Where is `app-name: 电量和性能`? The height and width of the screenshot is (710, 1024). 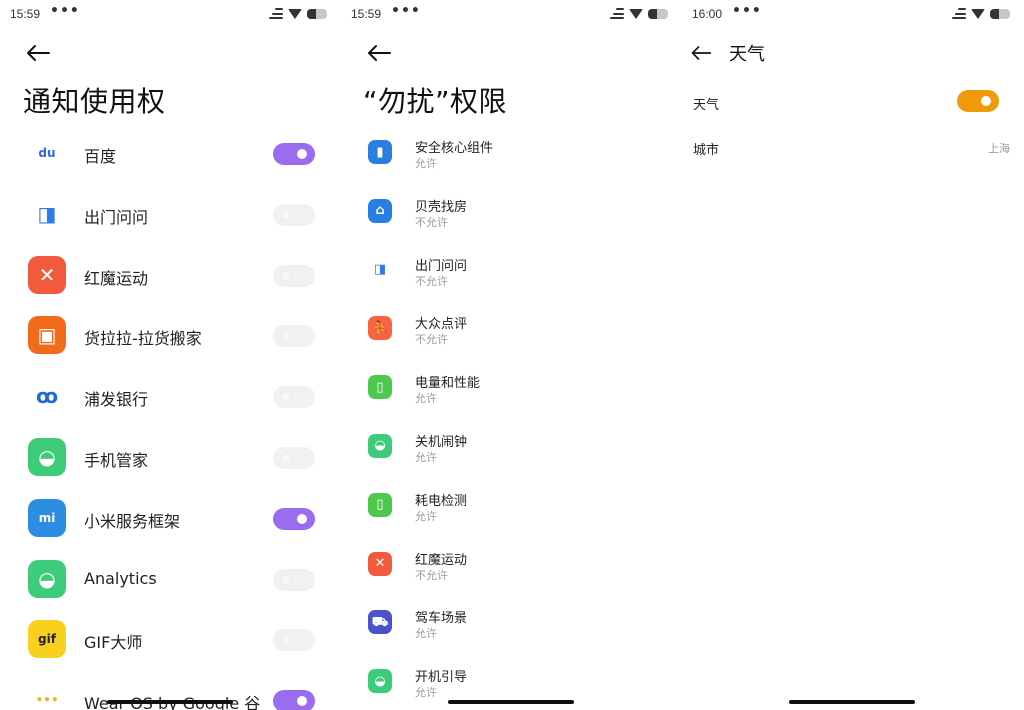 app-name: 电量和性能 is located at coordinates (448, 384).